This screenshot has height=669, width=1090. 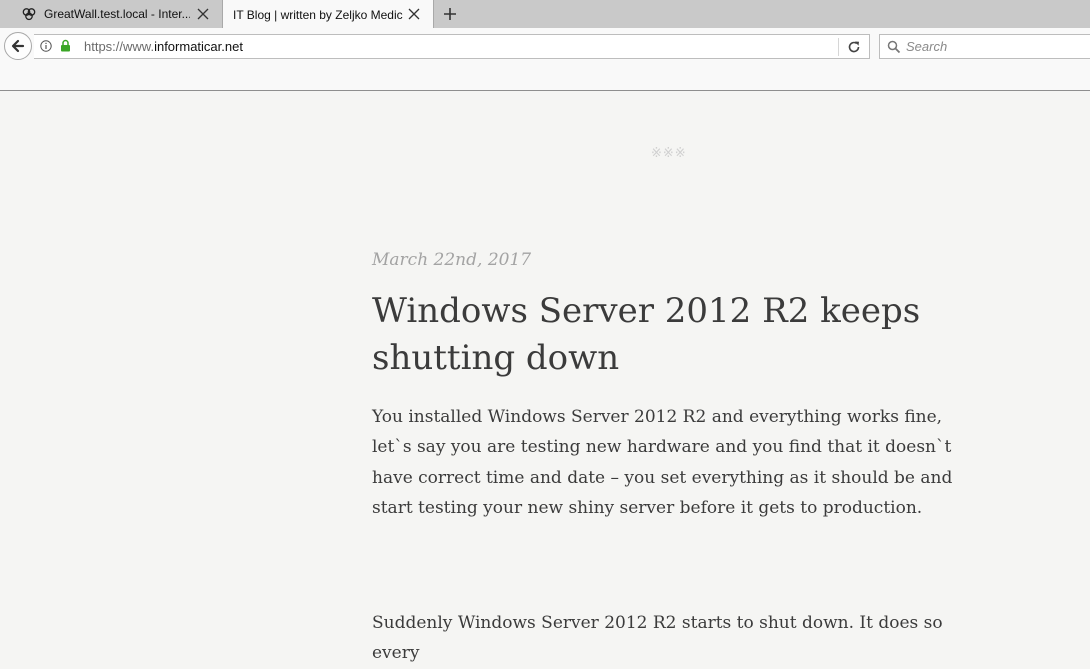 I want to click on post-date: March 22nd, 2017, so click(x=451, y=260).